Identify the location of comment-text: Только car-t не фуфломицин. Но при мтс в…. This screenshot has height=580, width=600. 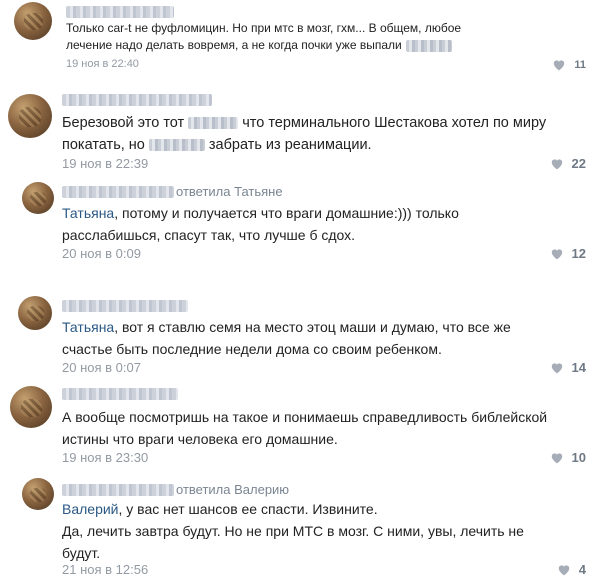
(263, 37).